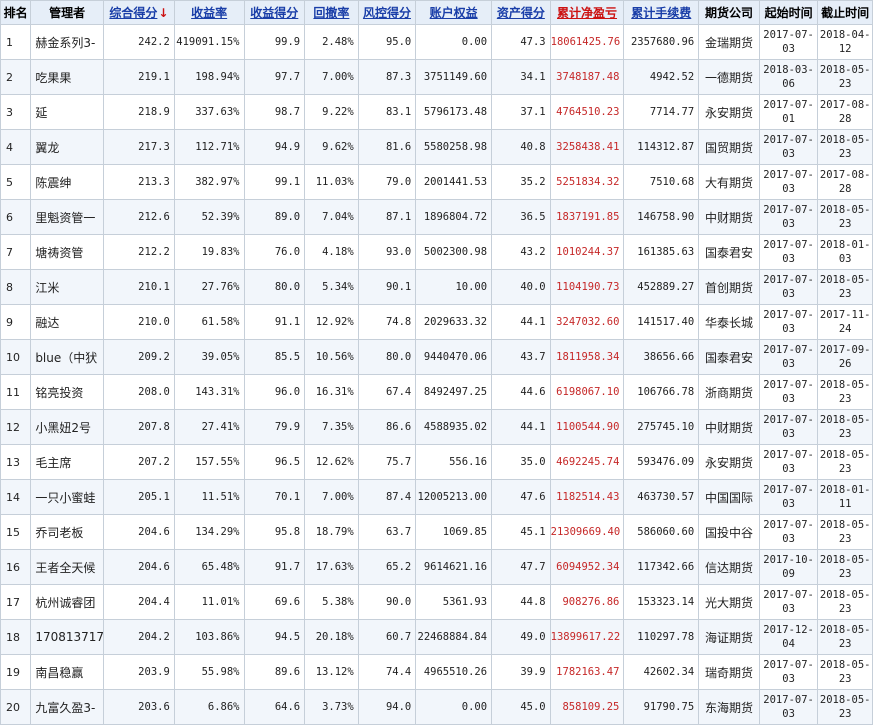  Describe the element at coordinates (16, 12) in the screenshot. I see `col-header-rank: 排名` at that location.